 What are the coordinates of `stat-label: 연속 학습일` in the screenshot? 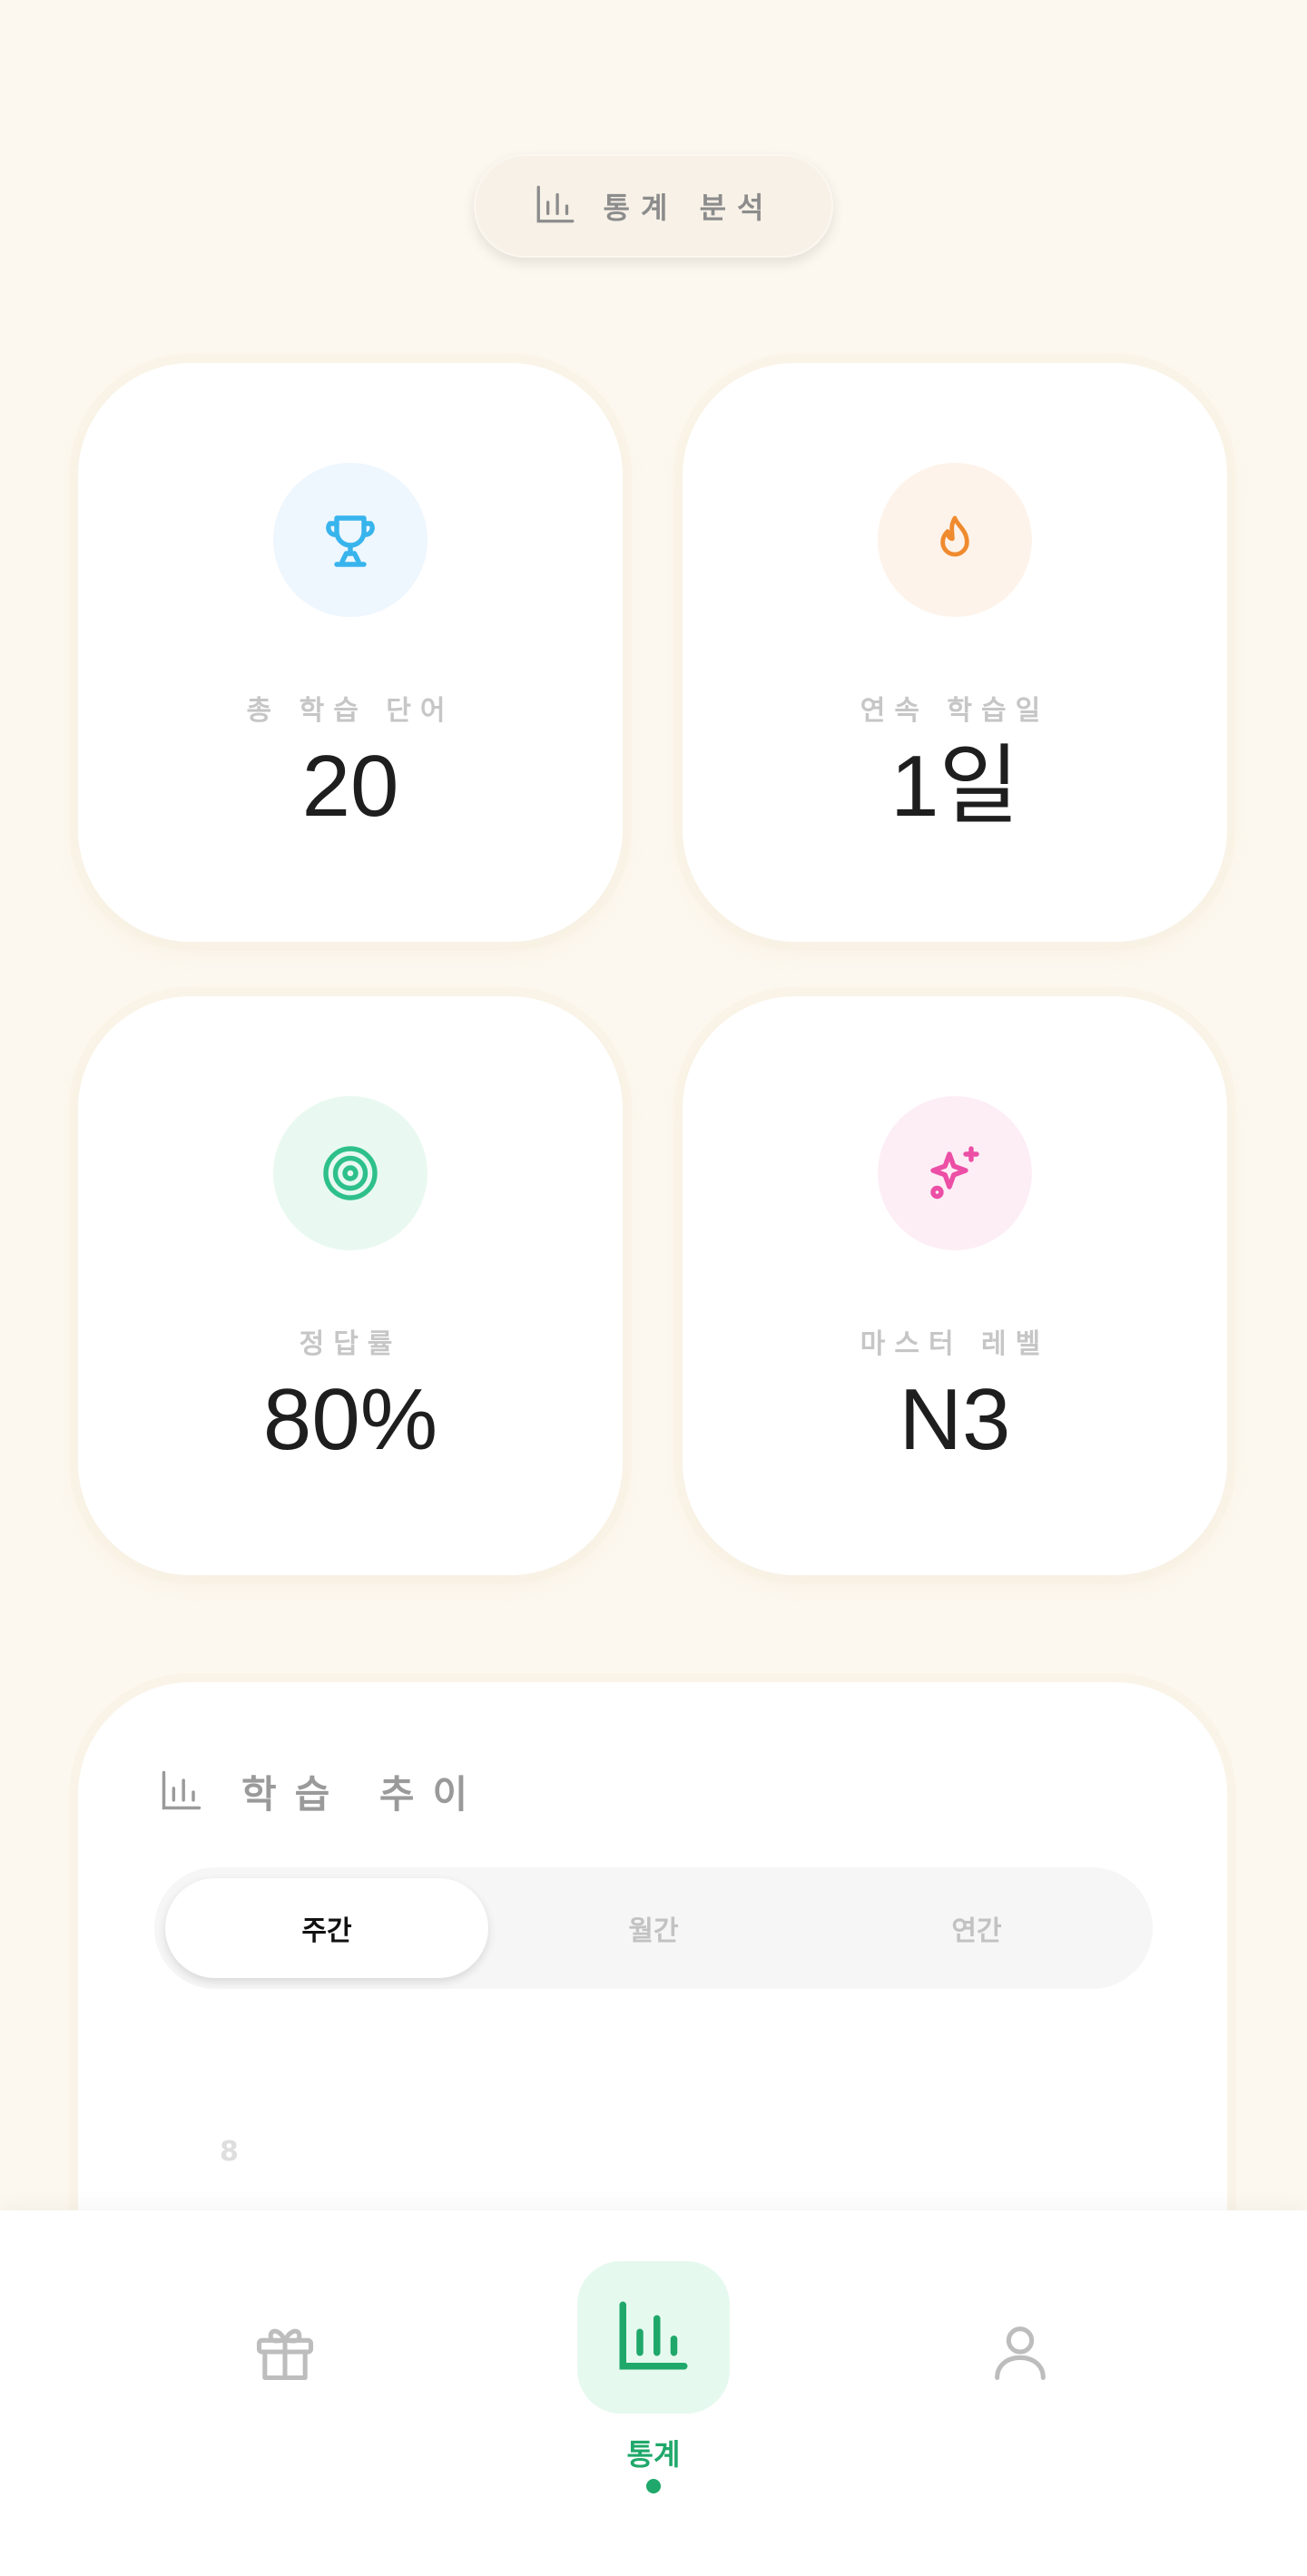 It's located at (955, 711).